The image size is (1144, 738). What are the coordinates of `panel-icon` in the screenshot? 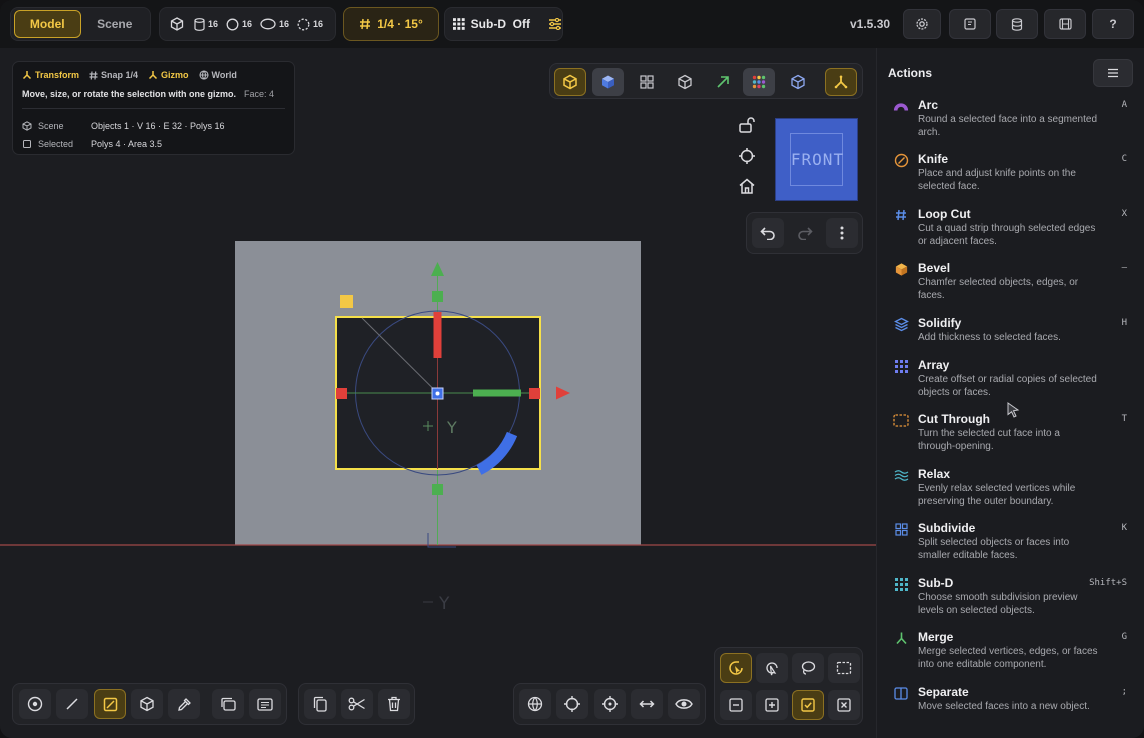 It's located at (970, 24).